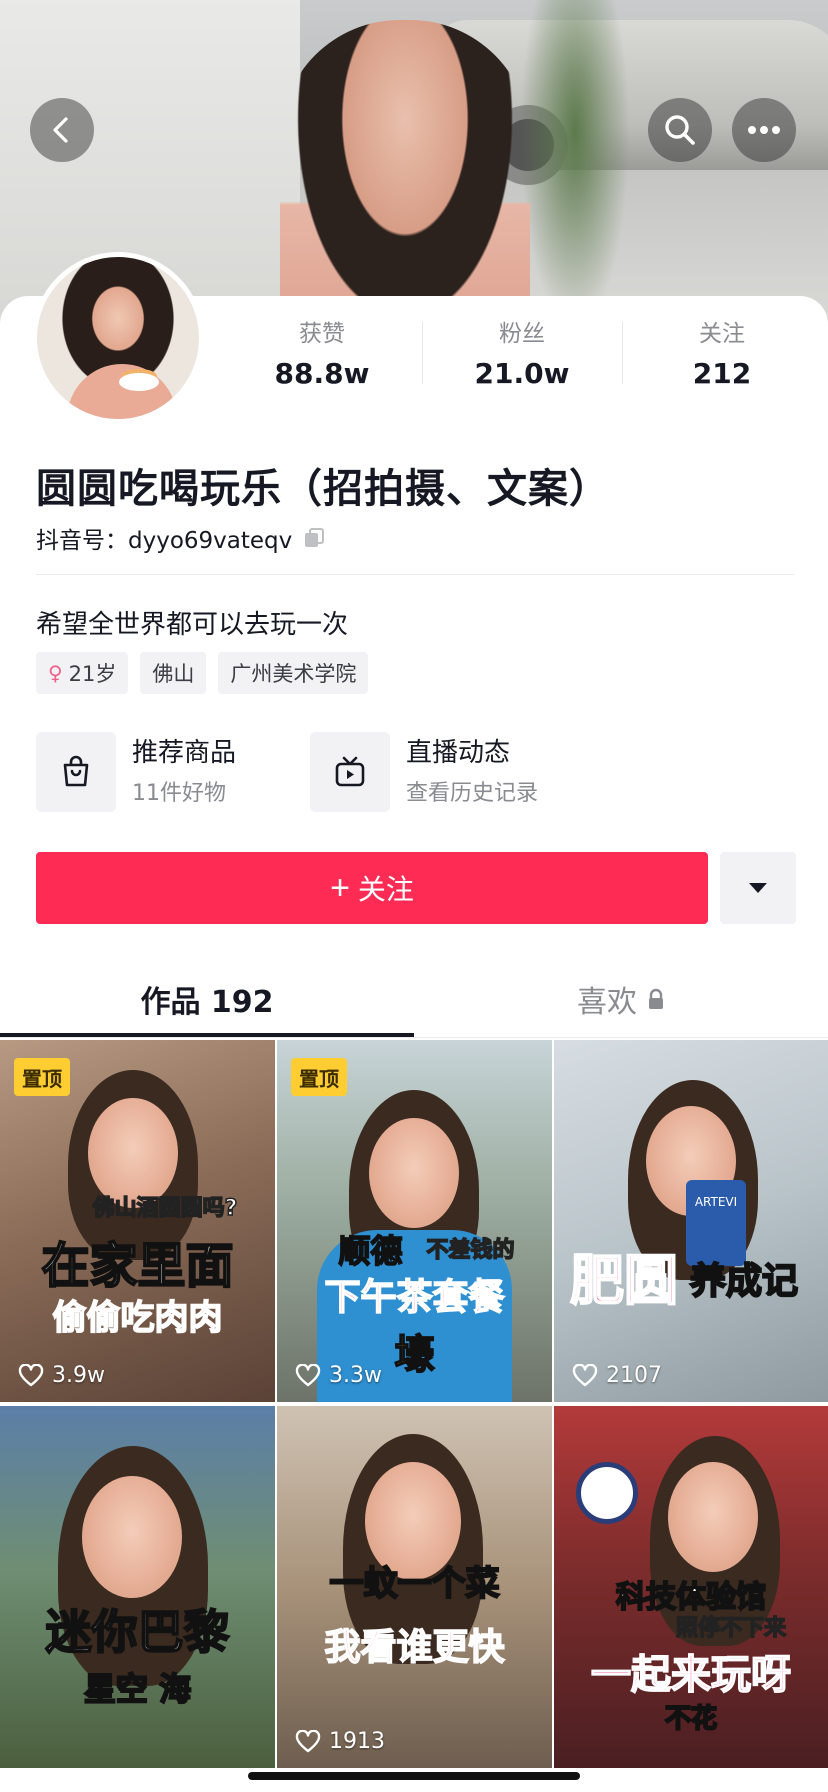 Image resolution: width=828 pixels, height=1792 pixels. I want to click on stat-followers: 粉丝 21.0w, so click(522, 358).